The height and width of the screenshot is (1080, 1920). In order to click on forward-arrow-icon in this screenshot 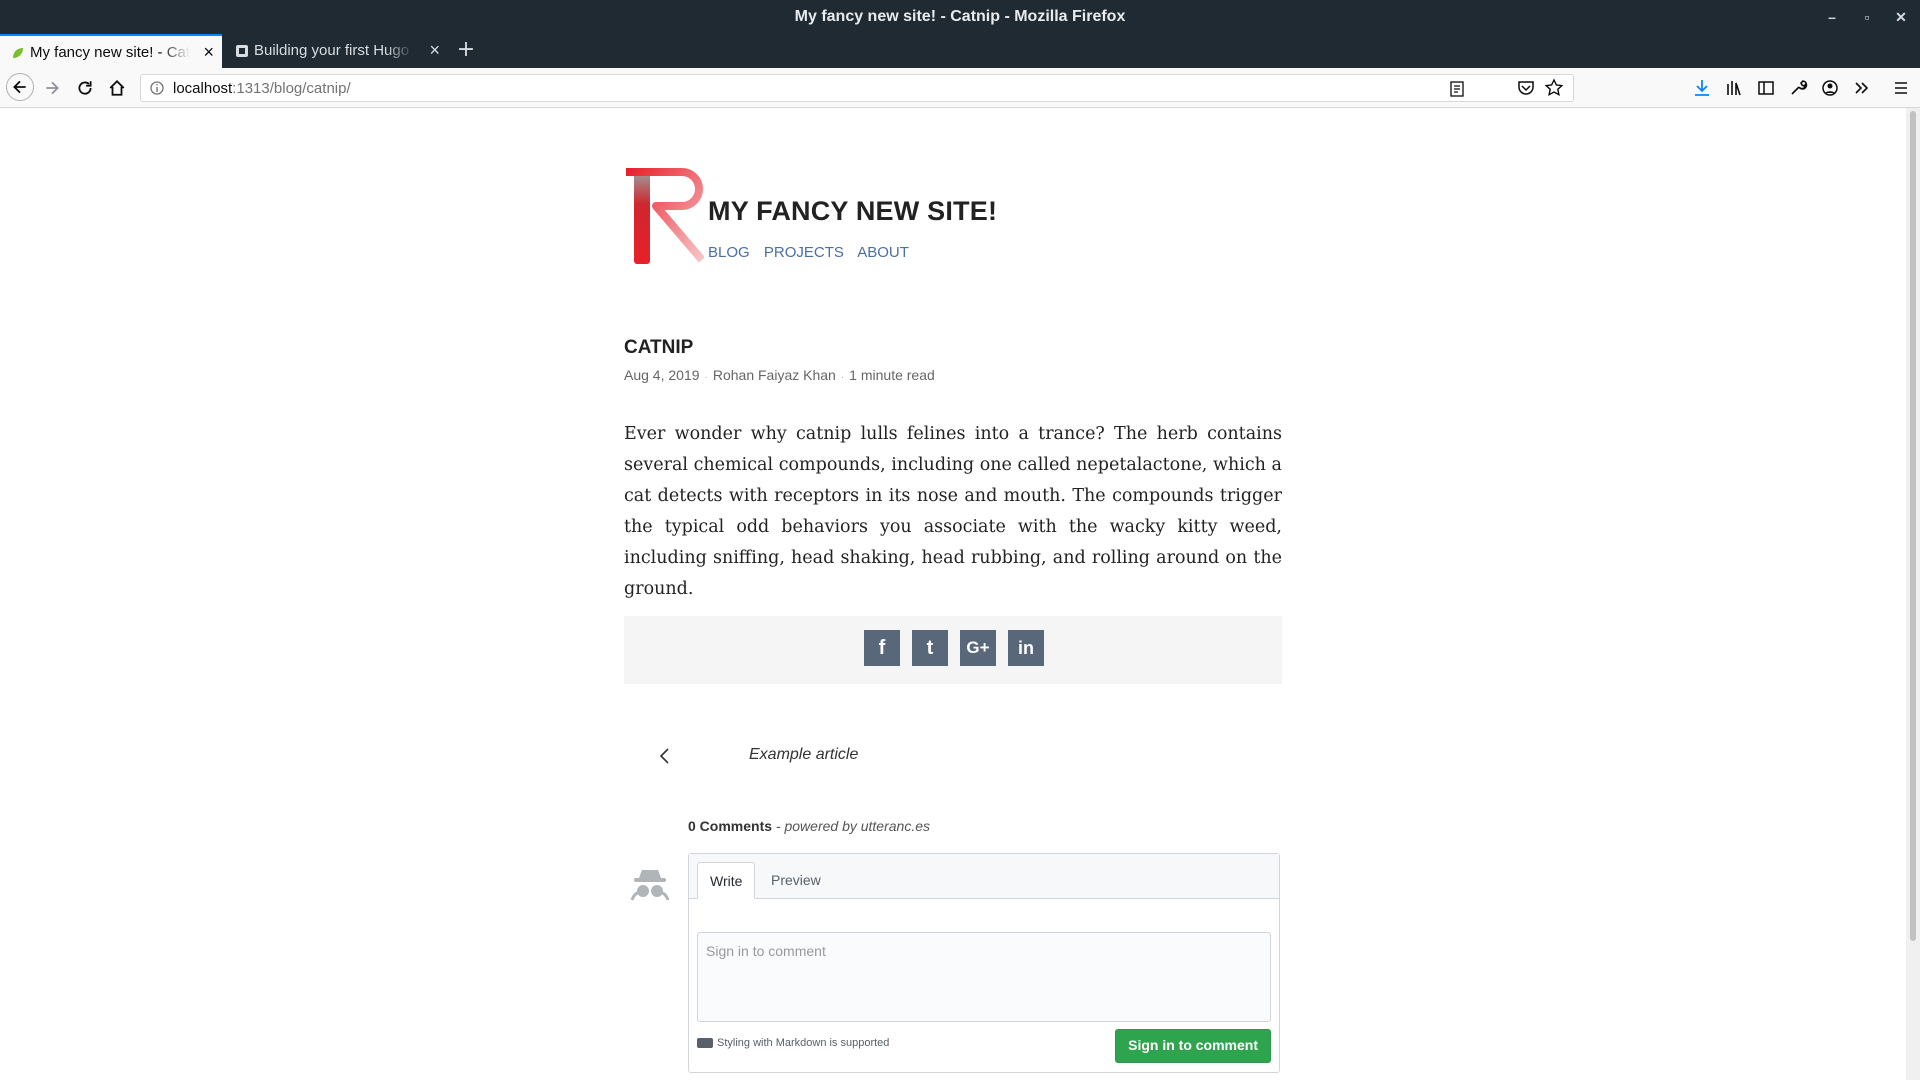, I will do `click(52, 88)`.